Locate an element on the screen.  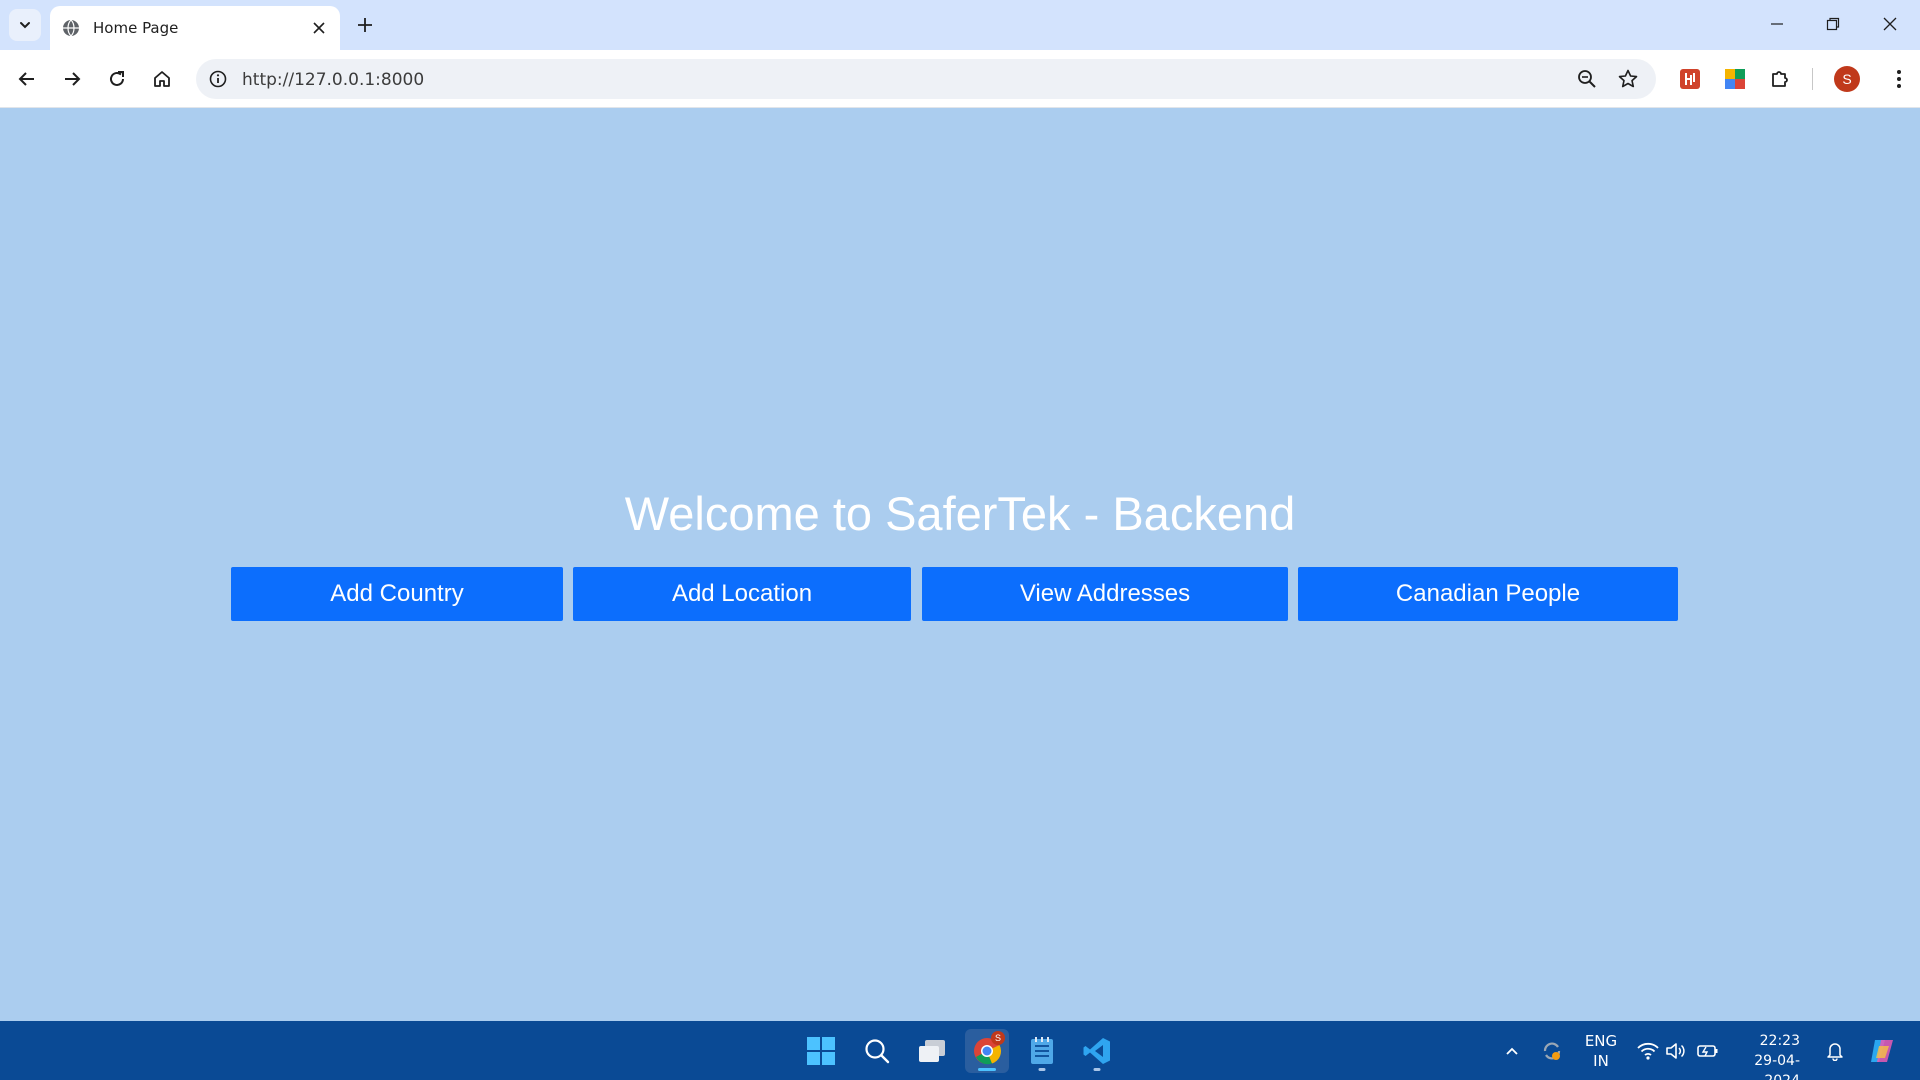
canadian-people-button: Canadian People is located at coordinates (1488, 594).